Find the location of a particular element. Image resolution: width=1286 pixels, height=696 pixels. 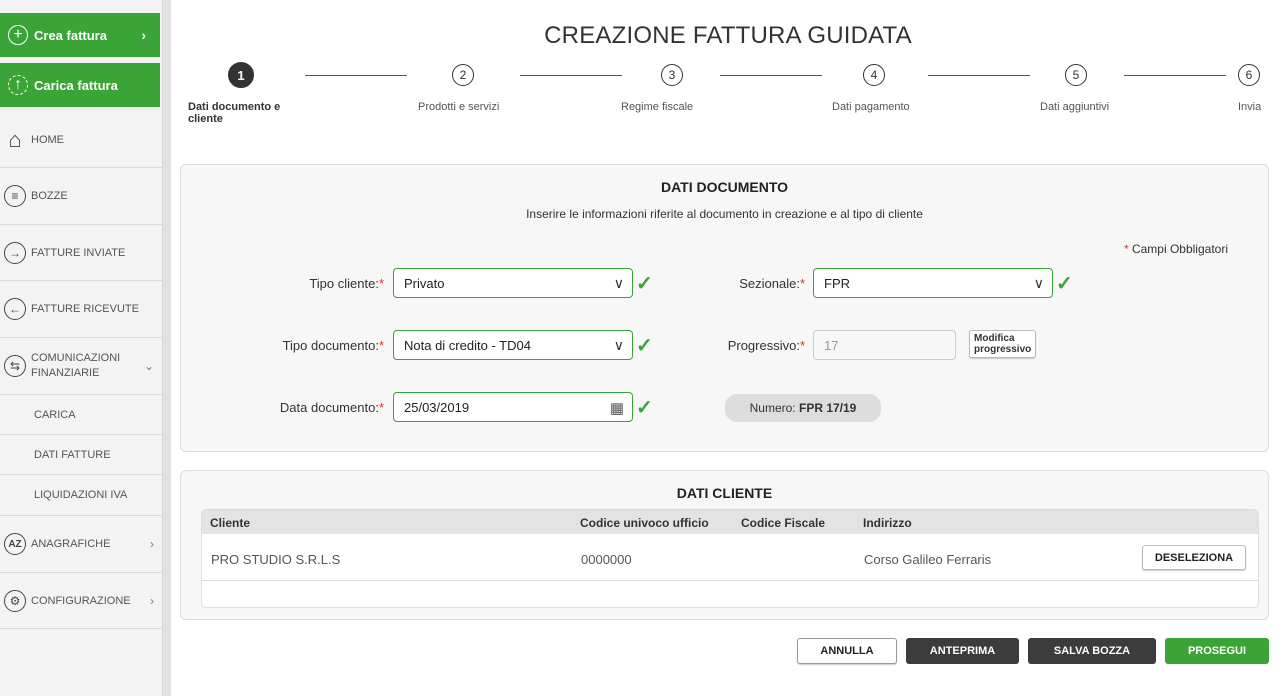

sidebar-item-fatture-ricevute: ← FATTURE RICEVUTE is located at coordinates (81, 309).